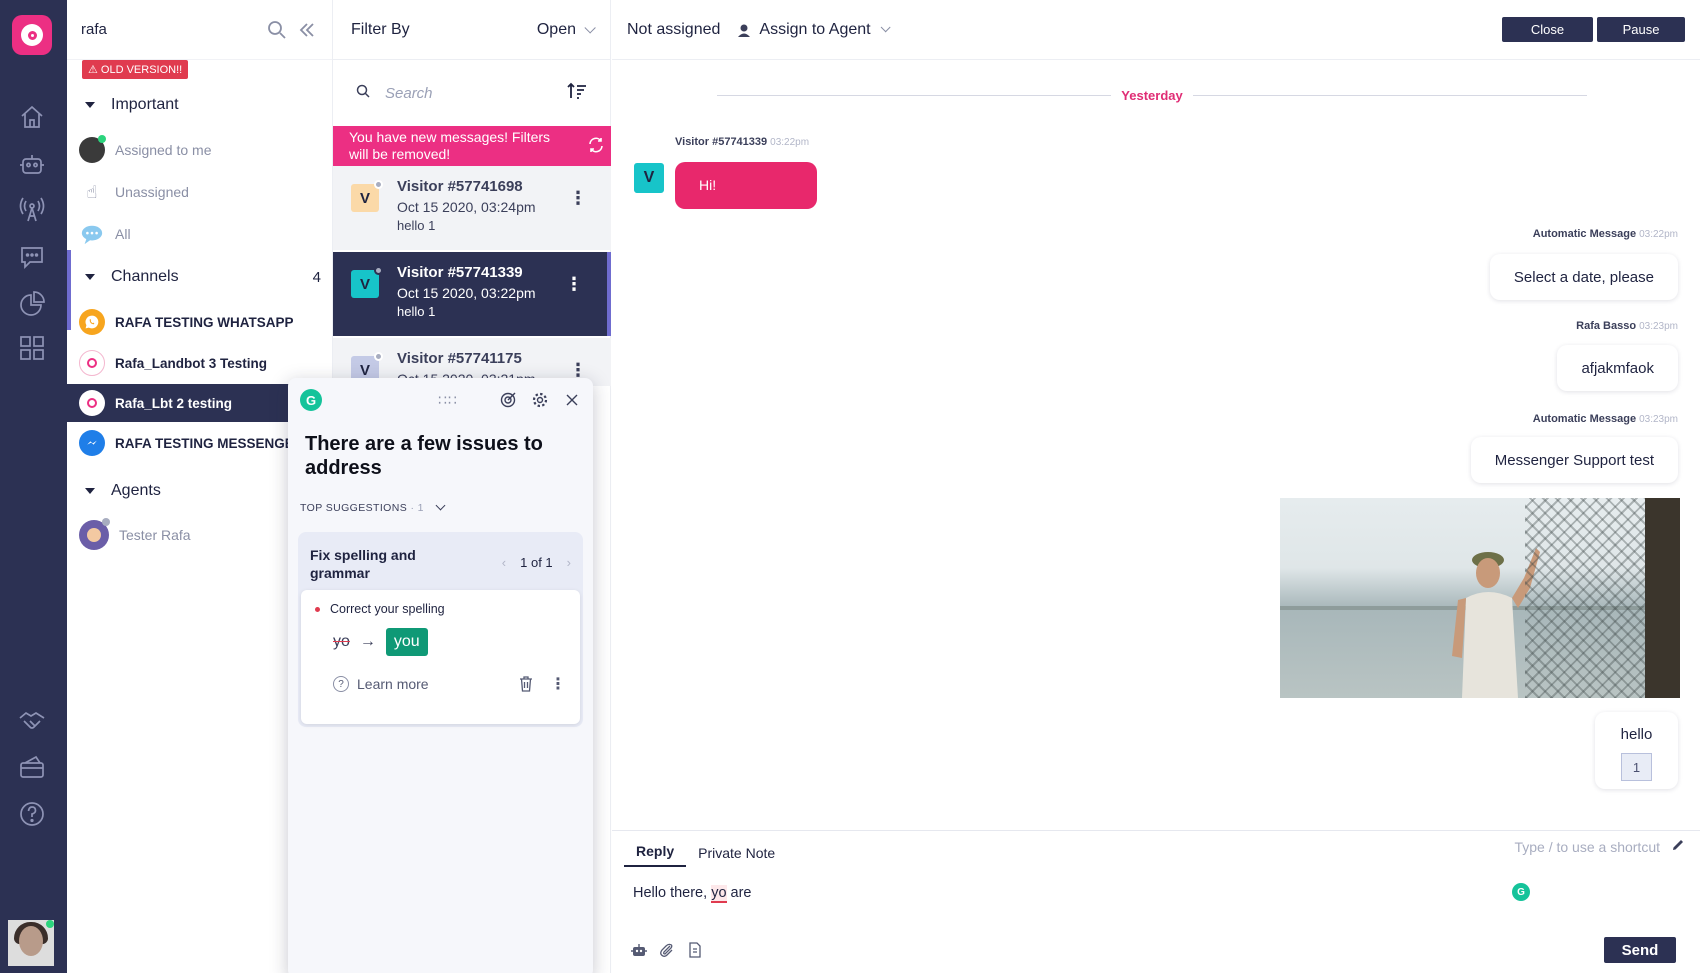 Image resolution: width=1700 pixels, height=973 pixels. I want to click on conversation-search-input: Search, so click(475, 93).